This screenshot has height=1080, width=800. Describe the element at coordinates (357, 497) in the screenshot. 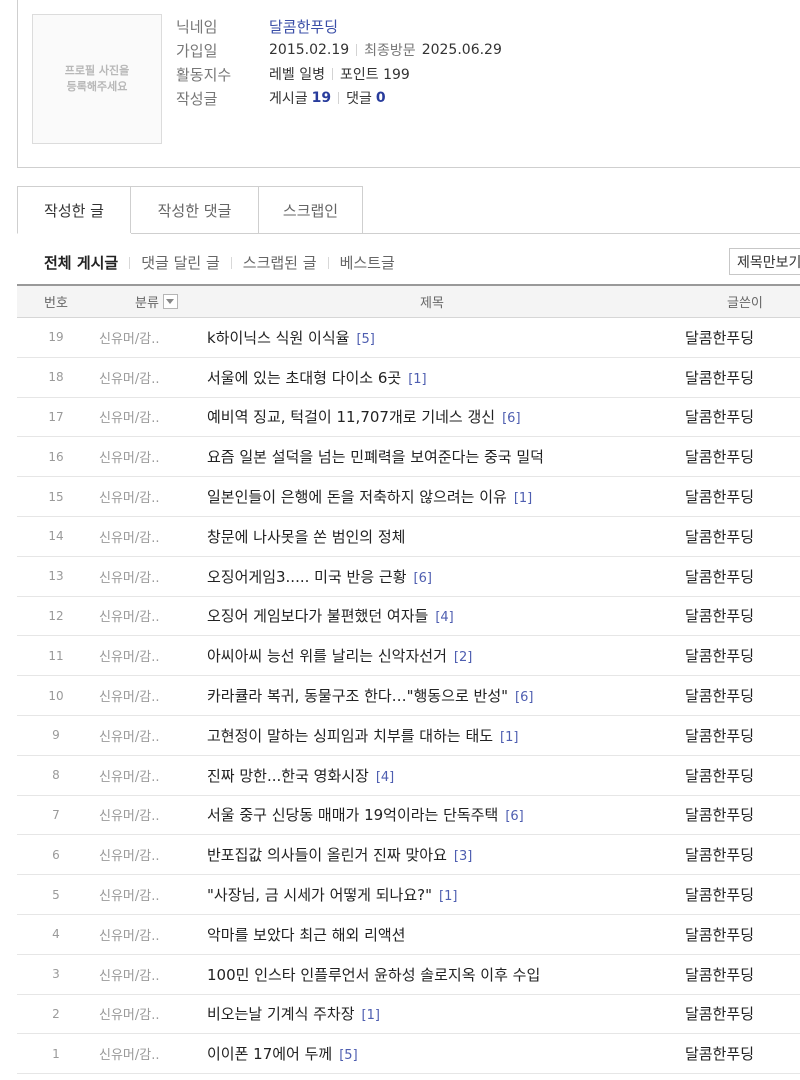

I see `post-title-link: 일본인들이 은행에 돈을 저축하지 않으려는 이유` at that location.